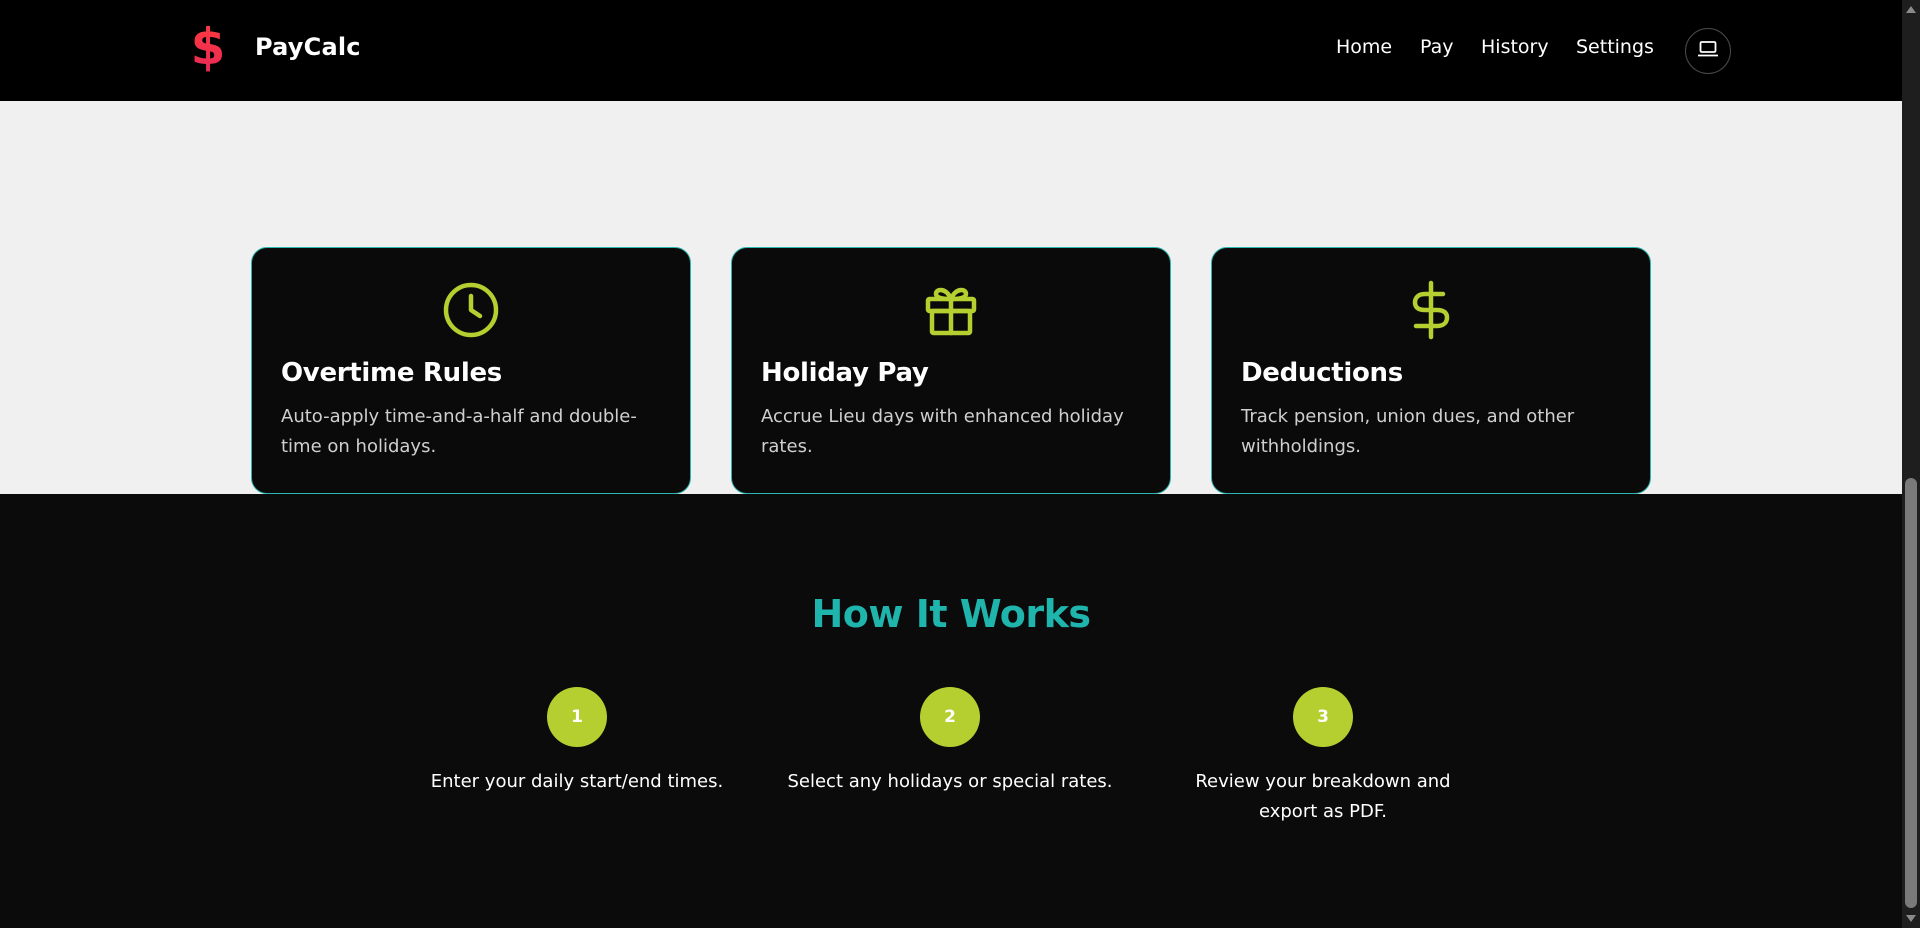 This screenshot has width=1920, height=928. I want to click on nav-home-link: Home, so click(1364, 47).